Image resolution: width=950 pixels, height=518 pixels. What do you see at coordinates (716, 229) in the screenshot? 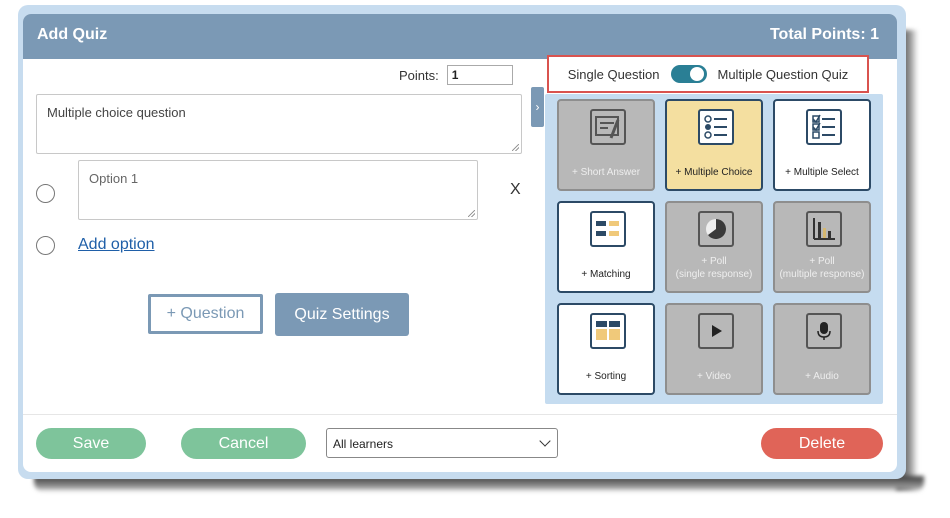
I see `pie-chart-icon` at bounding box center [716, 229].